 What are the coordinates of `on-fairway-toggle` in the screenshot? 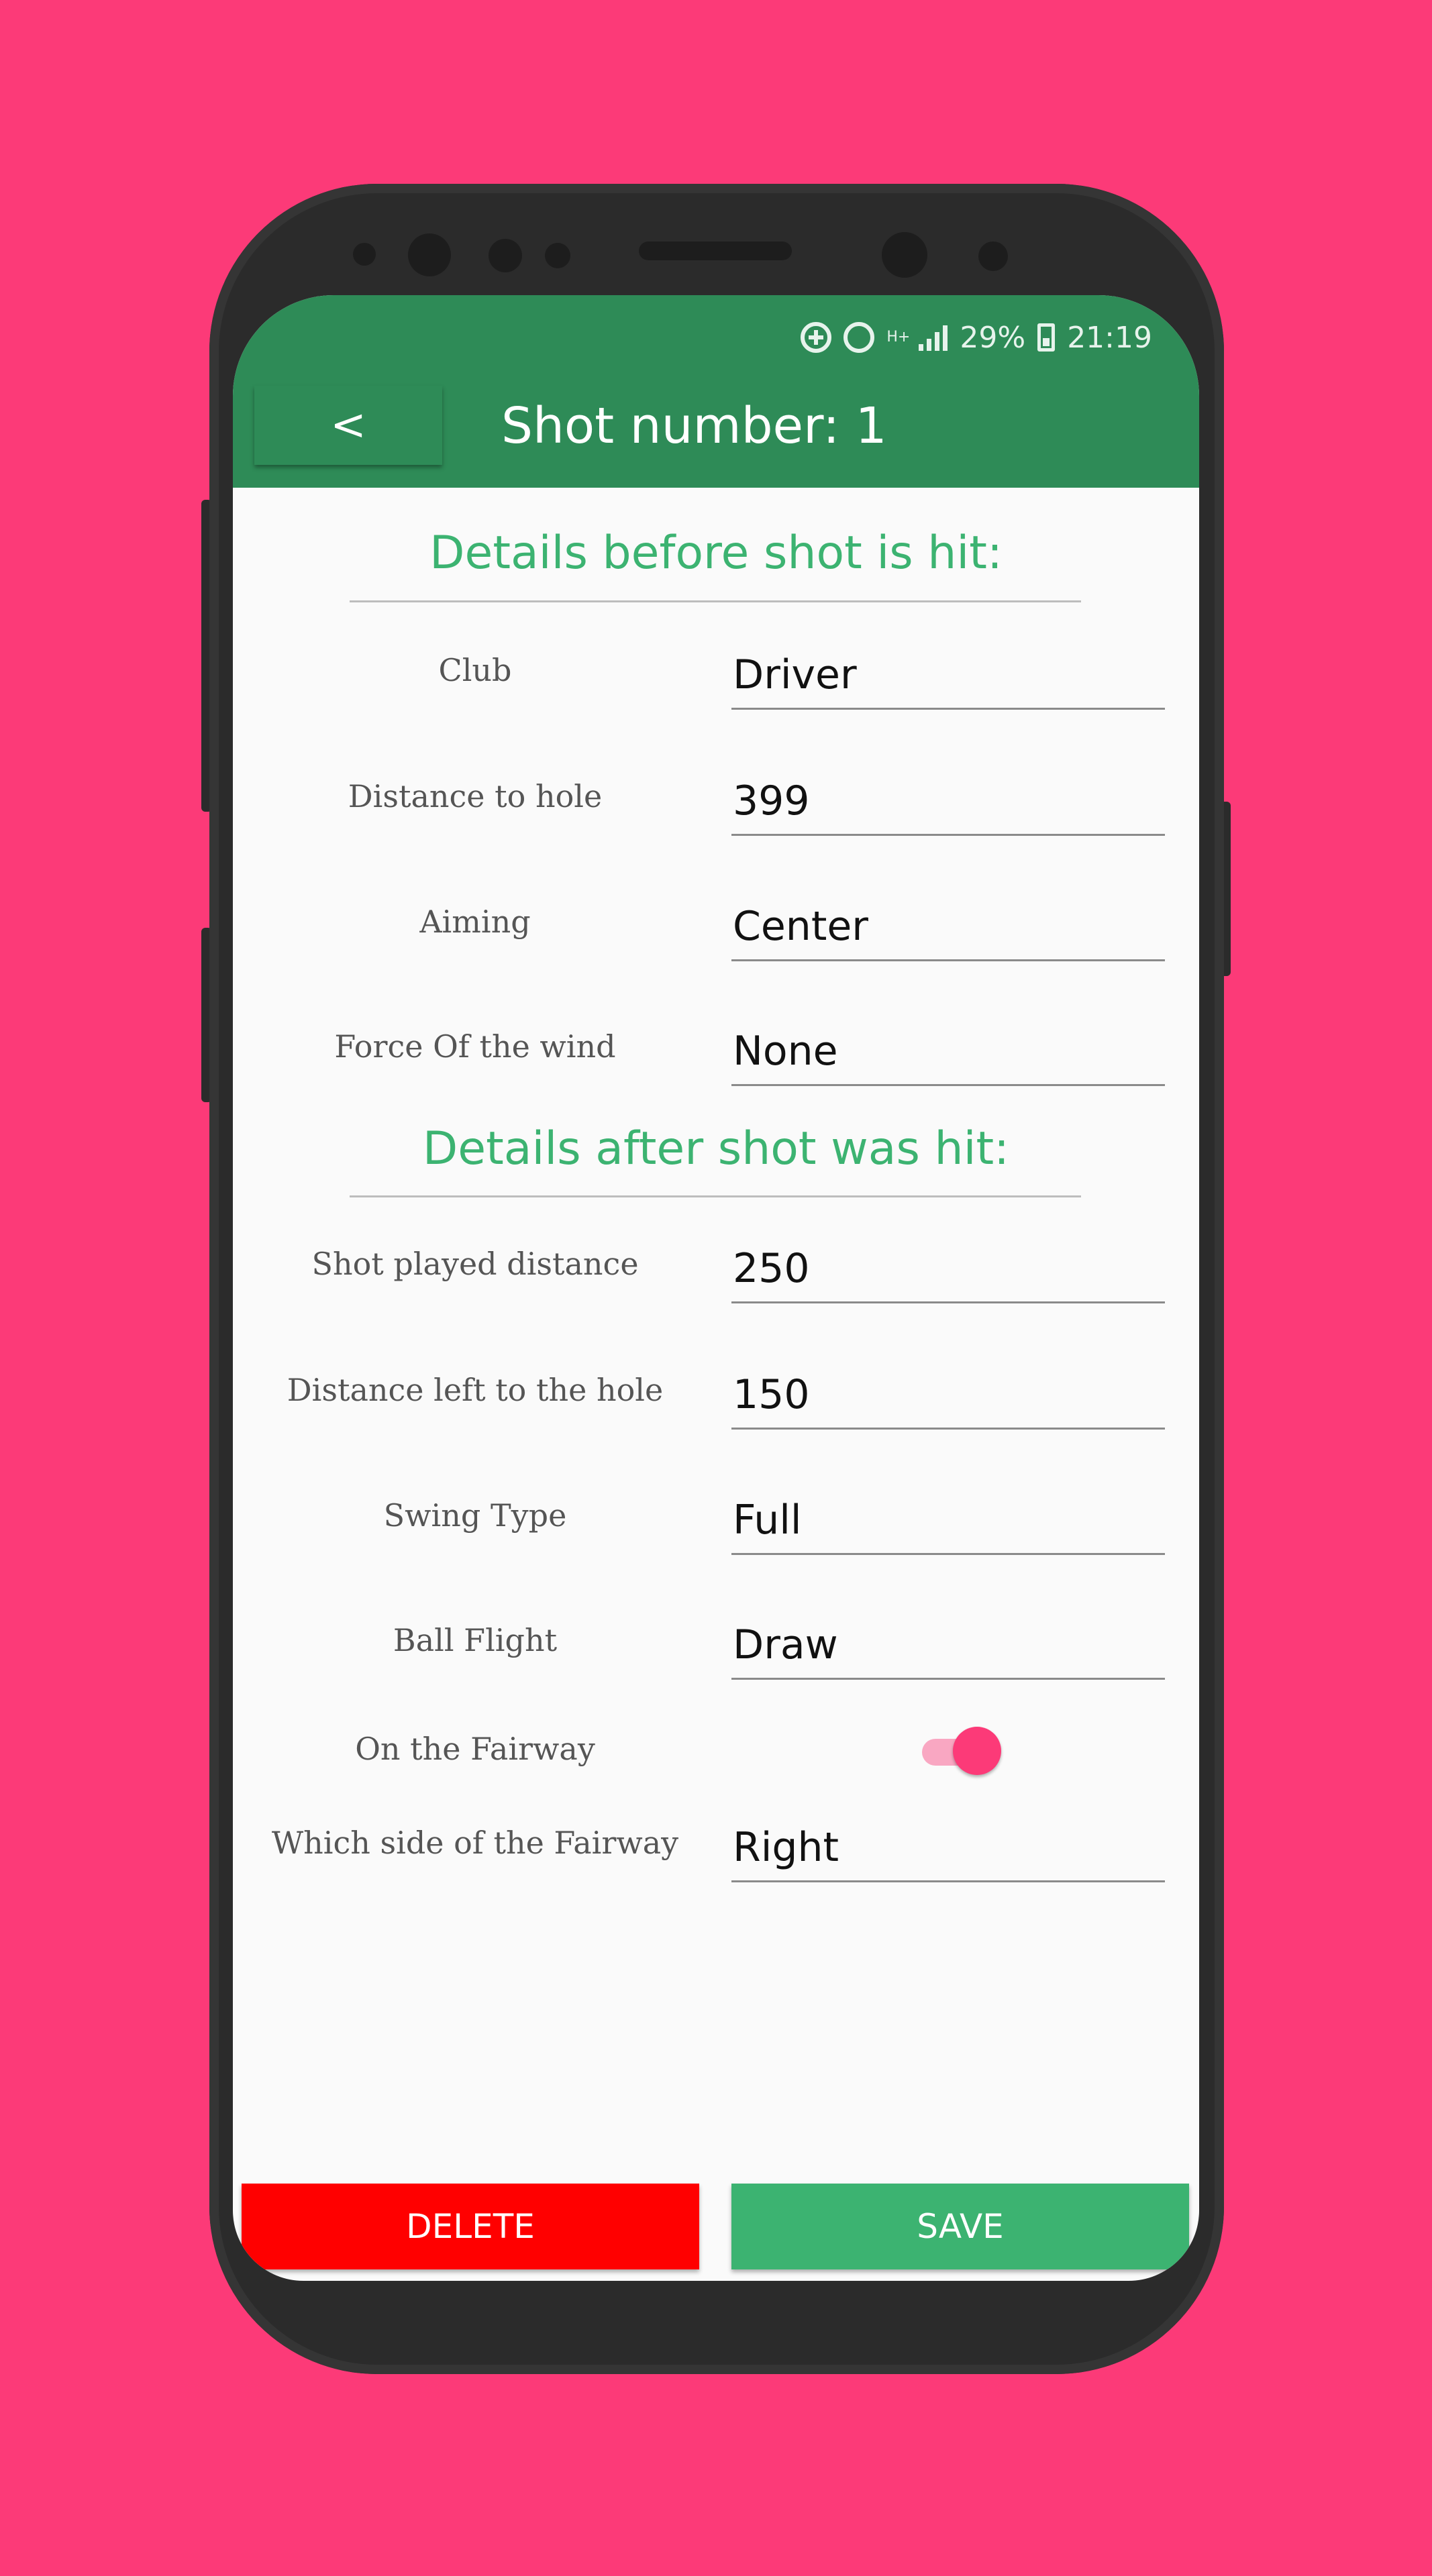 It's located at (961, 1751).